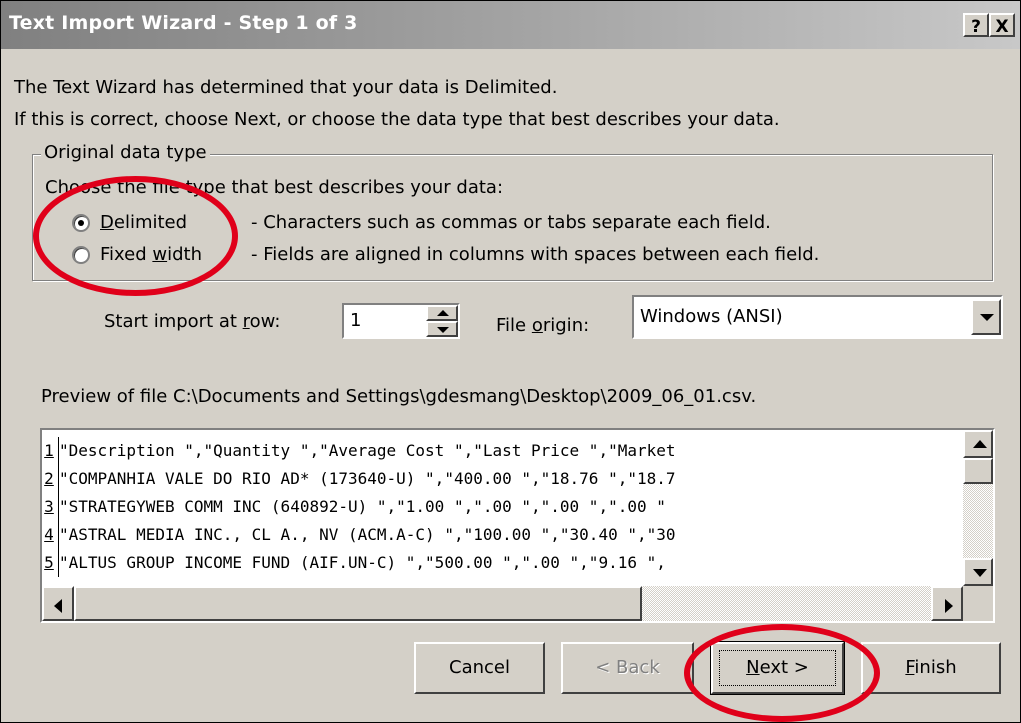  Describe the element at coordinates (358, 603) in the screenshot. I see `horizontal-scroll-thumb` at that location.